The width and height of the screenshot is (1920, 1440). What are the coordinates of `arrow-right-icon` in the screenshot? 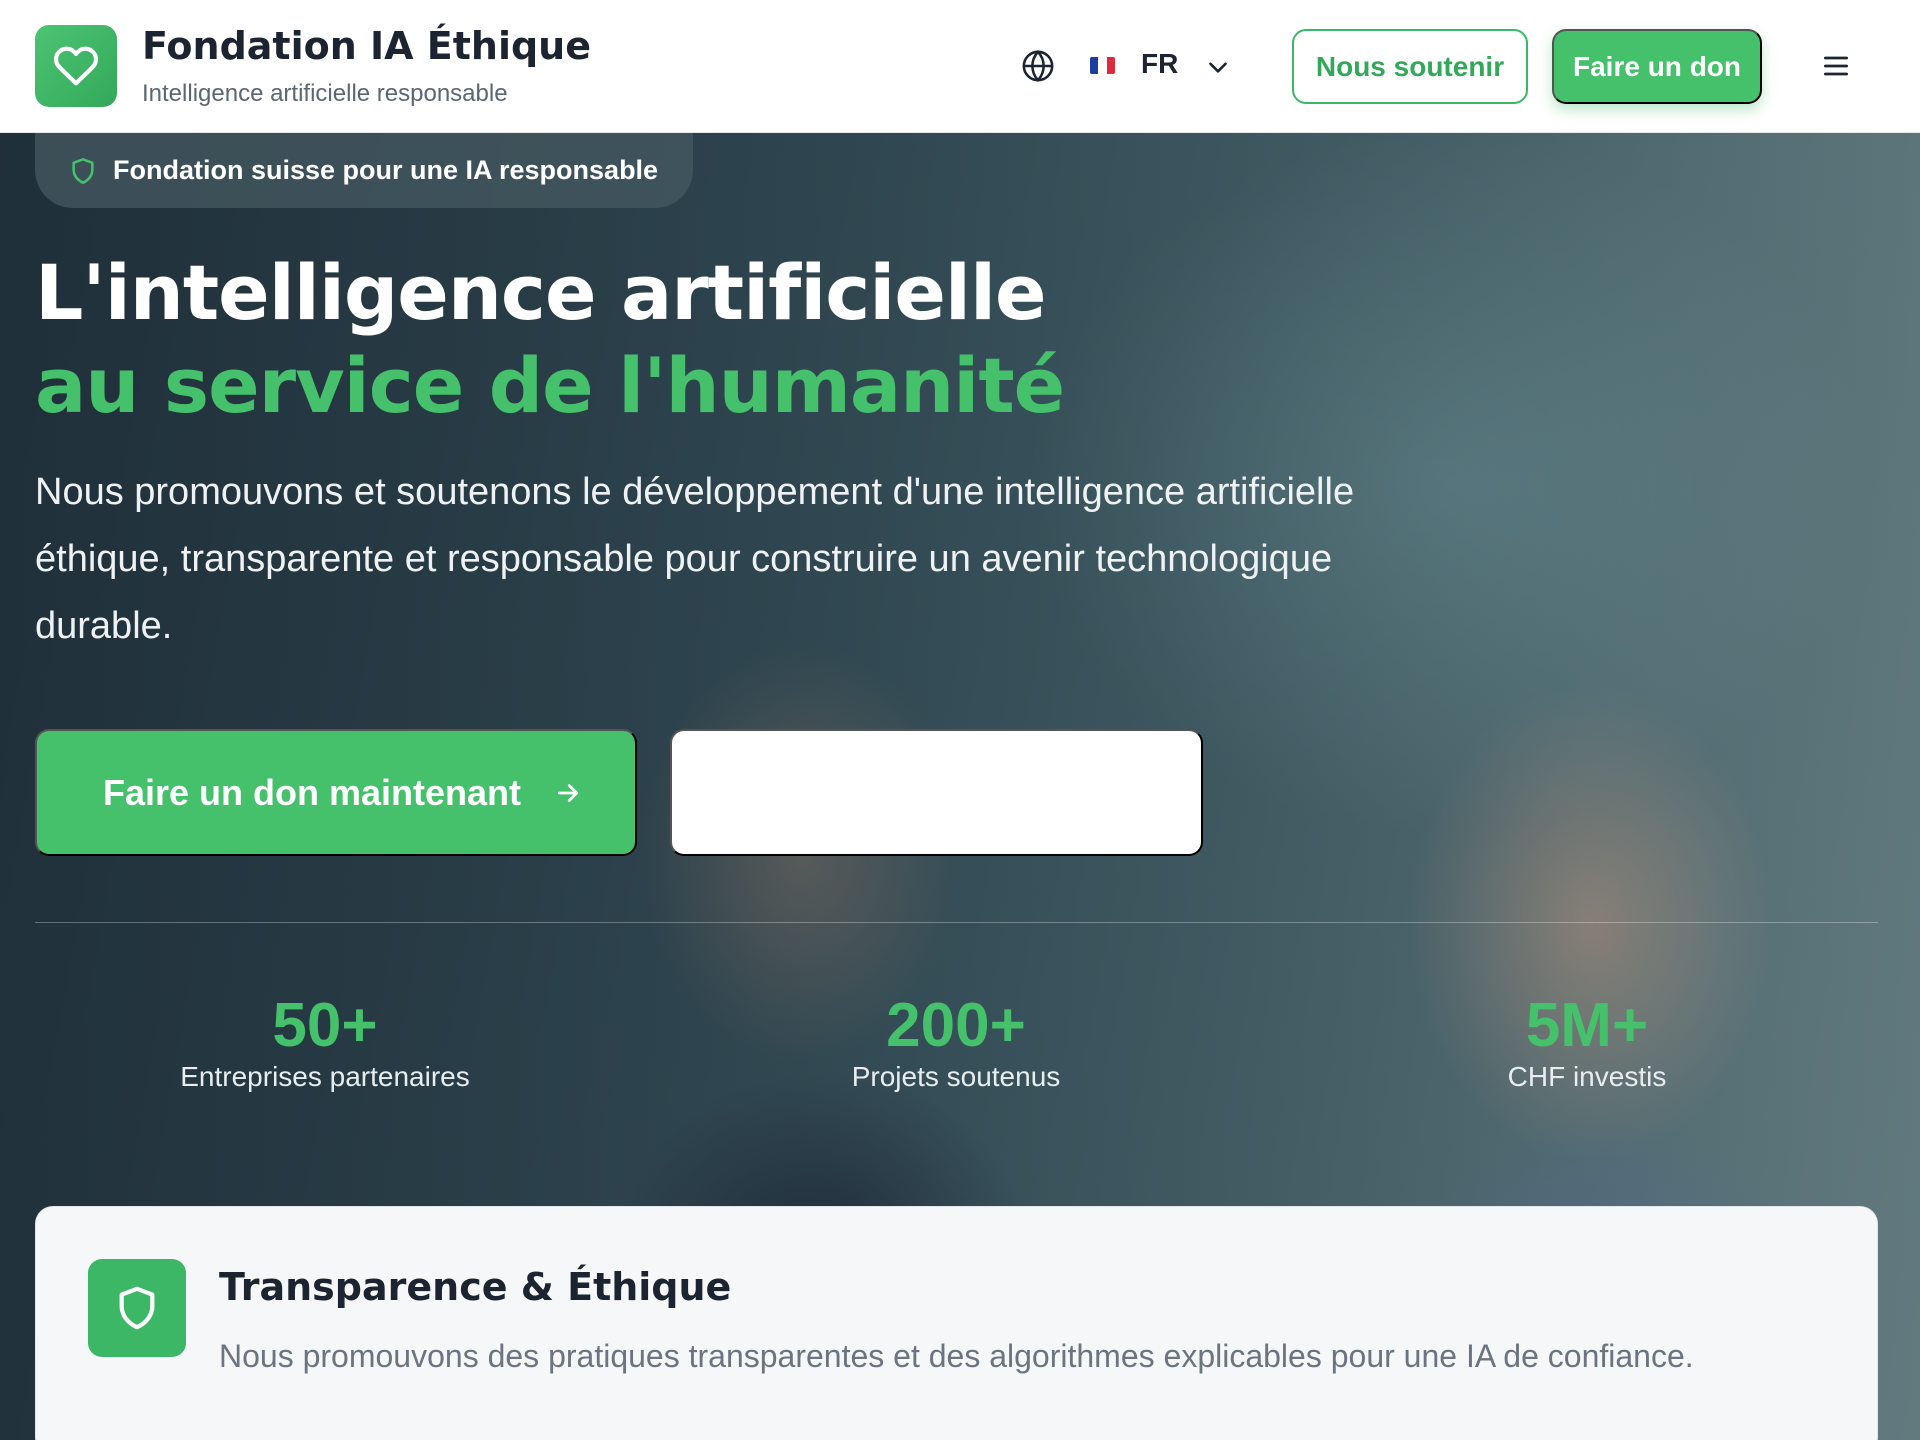 It's located at (568, 792).